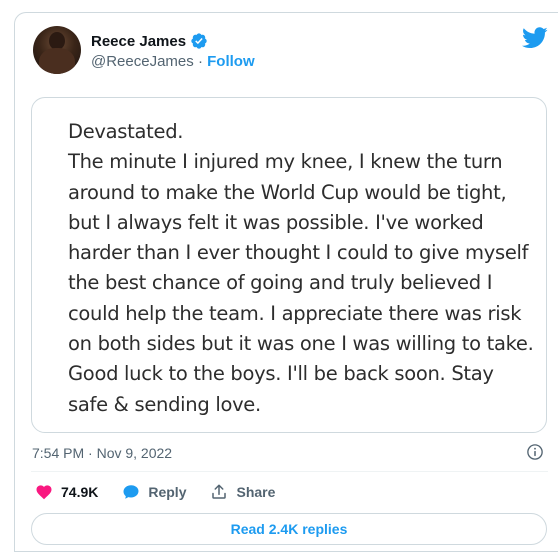 This screenshot has width=560, height=552. Describe the element at coordinates (142, 61) in the screenshot. I see `author-handle: @ReeceJames` at that location.